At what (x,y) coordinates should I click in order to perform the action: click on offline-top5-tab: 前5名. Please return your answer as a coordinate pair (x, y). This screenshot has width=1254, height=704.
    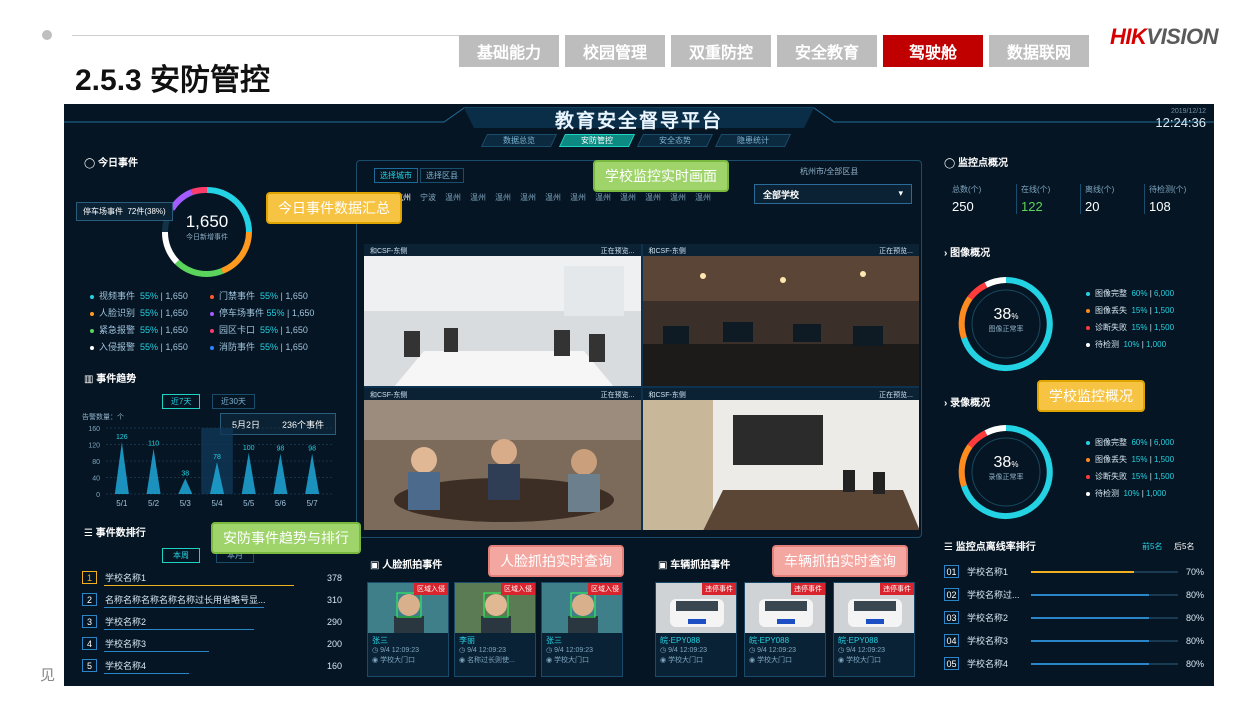
    Looking at the image, I should click on (1152, 546).